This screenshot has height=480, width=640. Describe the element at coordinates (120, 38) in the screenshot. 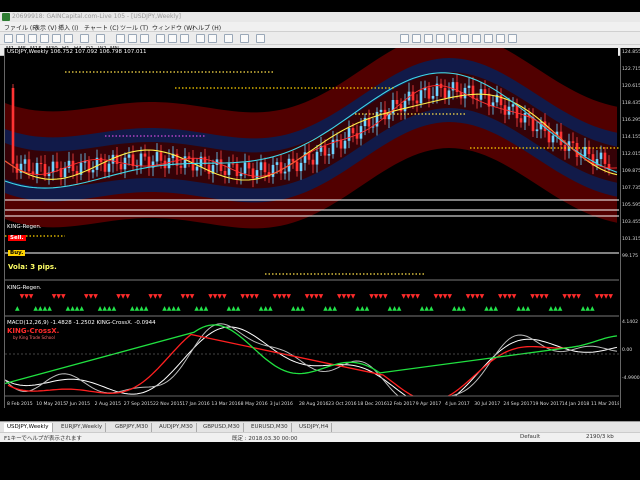

I see `bar-chart-icon` at that location.